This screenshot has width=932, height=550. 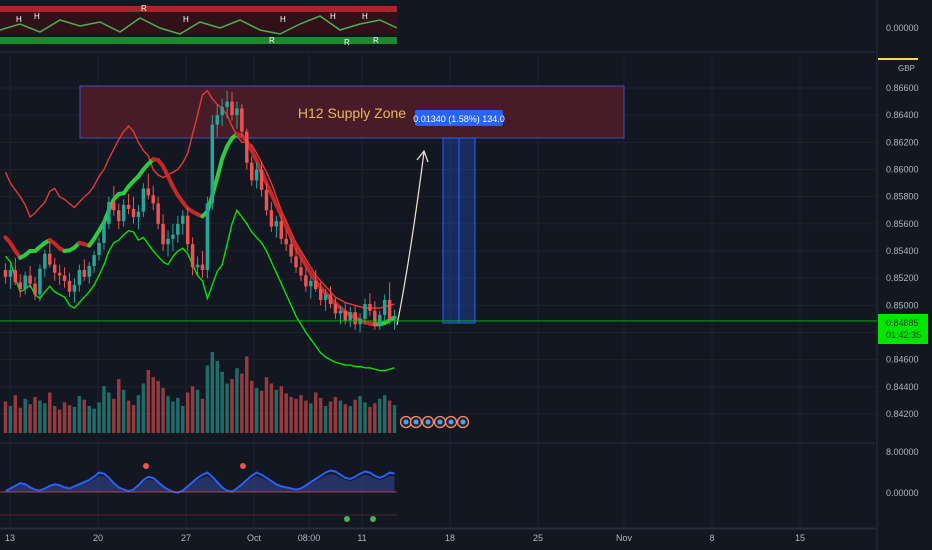 I want to click on volume-bars, so click(x=200, y=392).